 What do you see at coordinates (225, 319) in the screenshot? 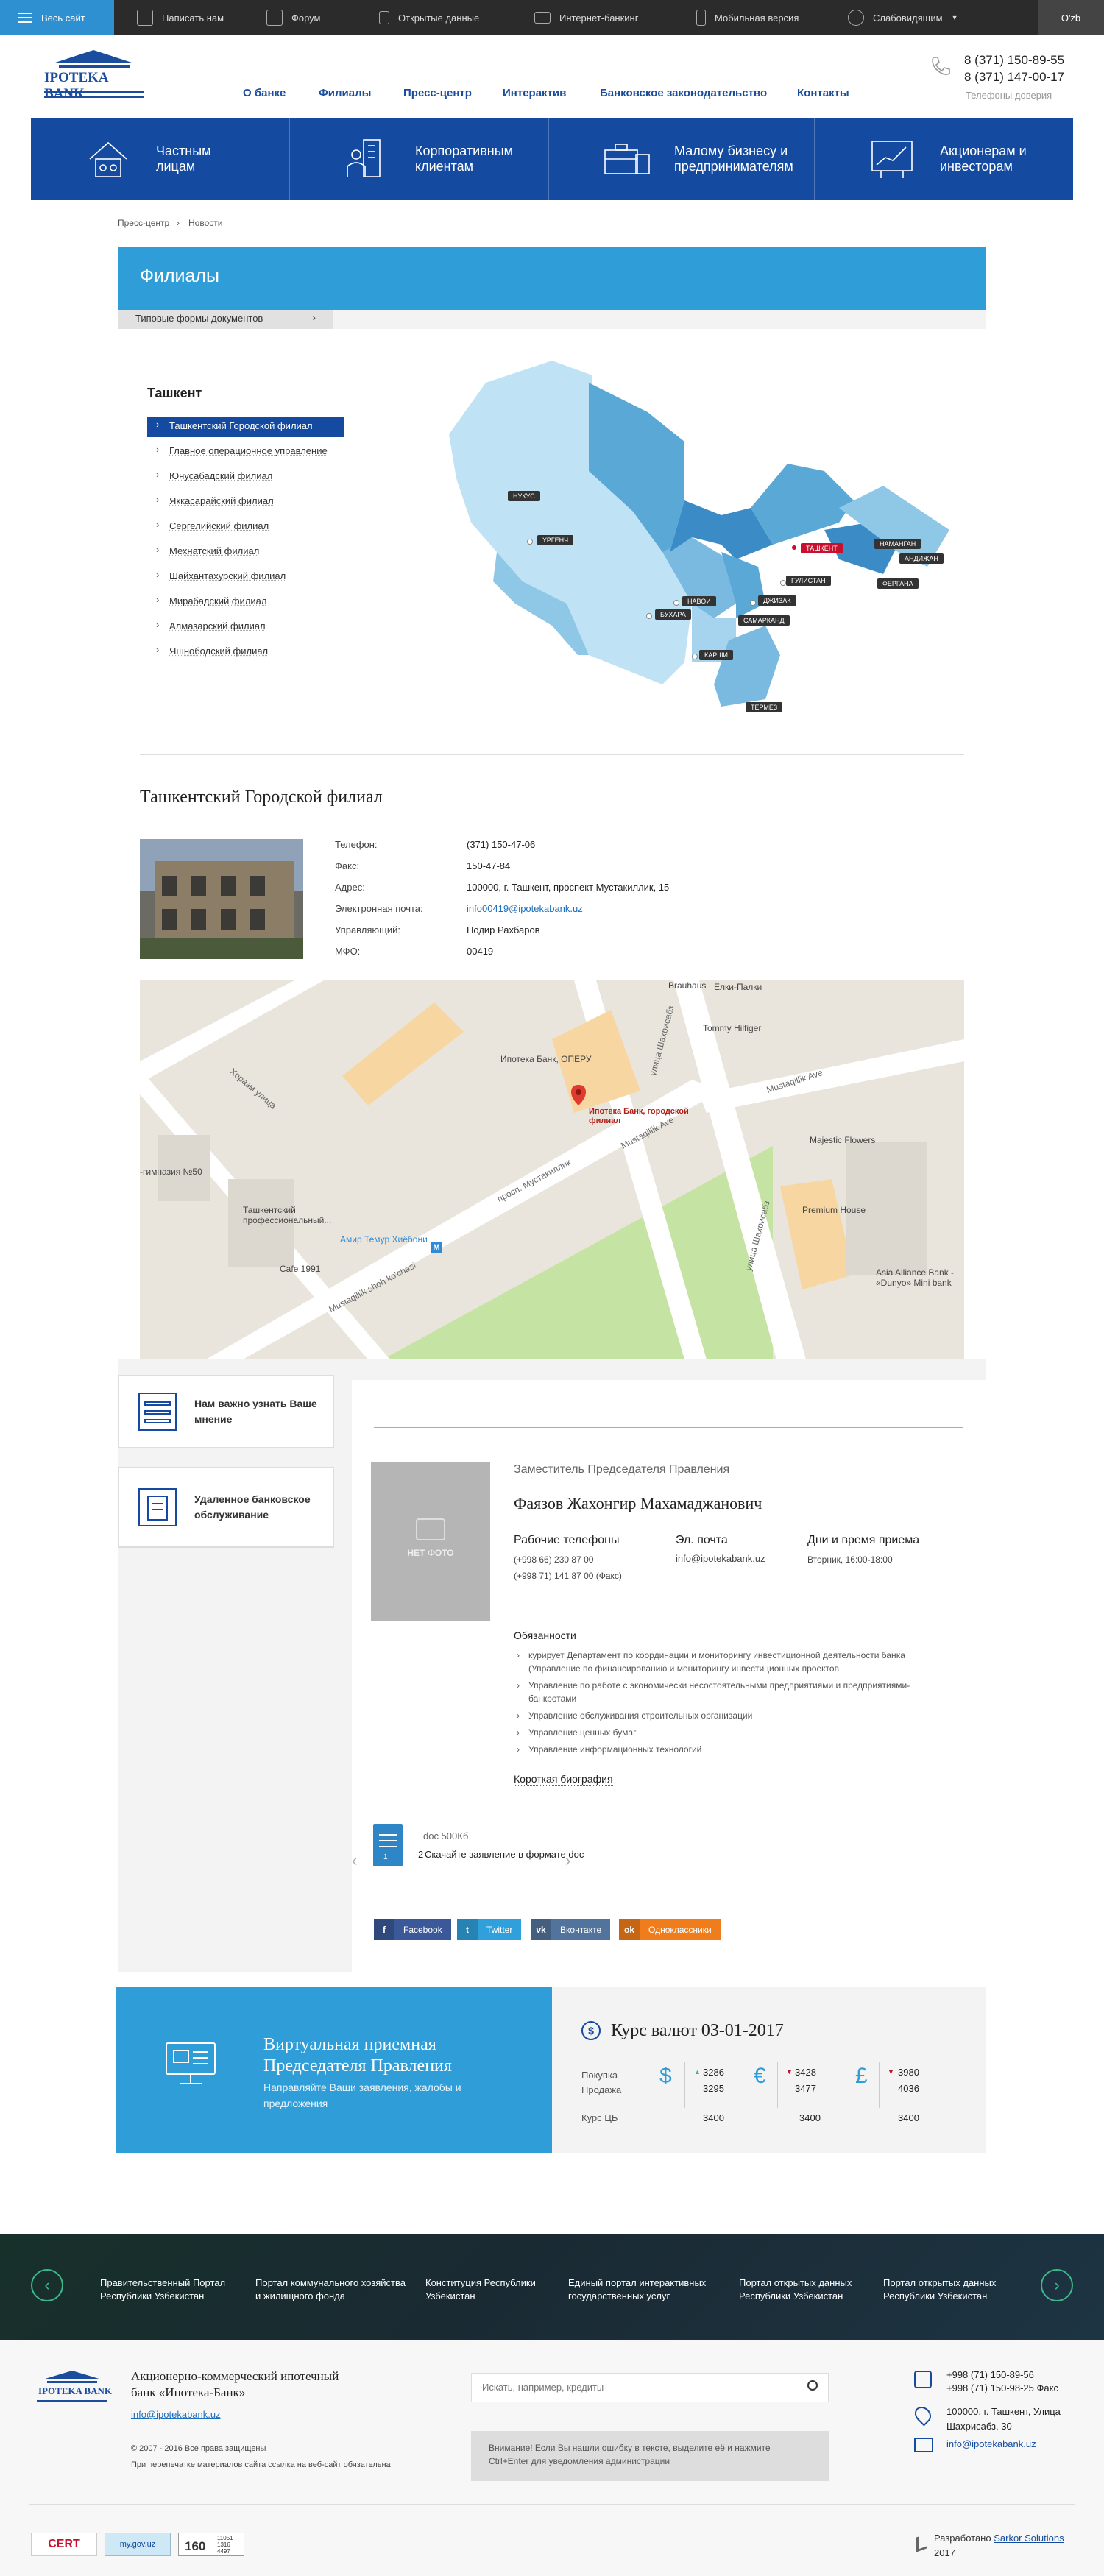
I see `tab-document-forms: Типовые формы документов ›` at bounding box center [225, 319].